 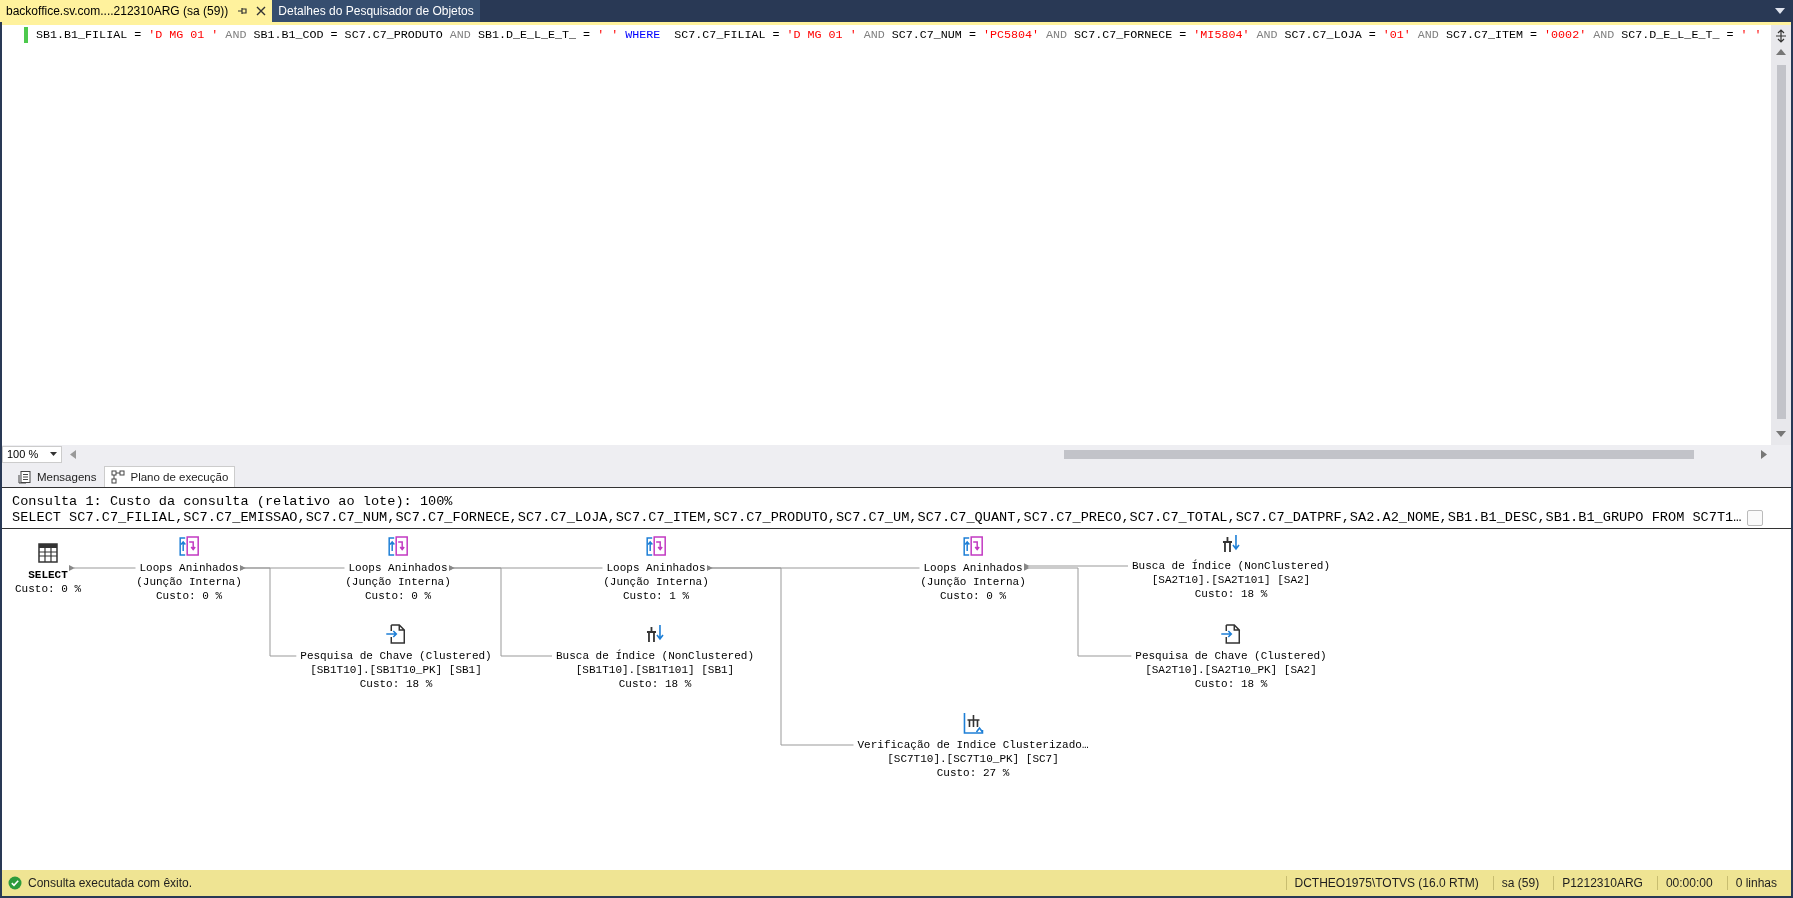 I want to click on close-icon, so click(x=261, y=11).